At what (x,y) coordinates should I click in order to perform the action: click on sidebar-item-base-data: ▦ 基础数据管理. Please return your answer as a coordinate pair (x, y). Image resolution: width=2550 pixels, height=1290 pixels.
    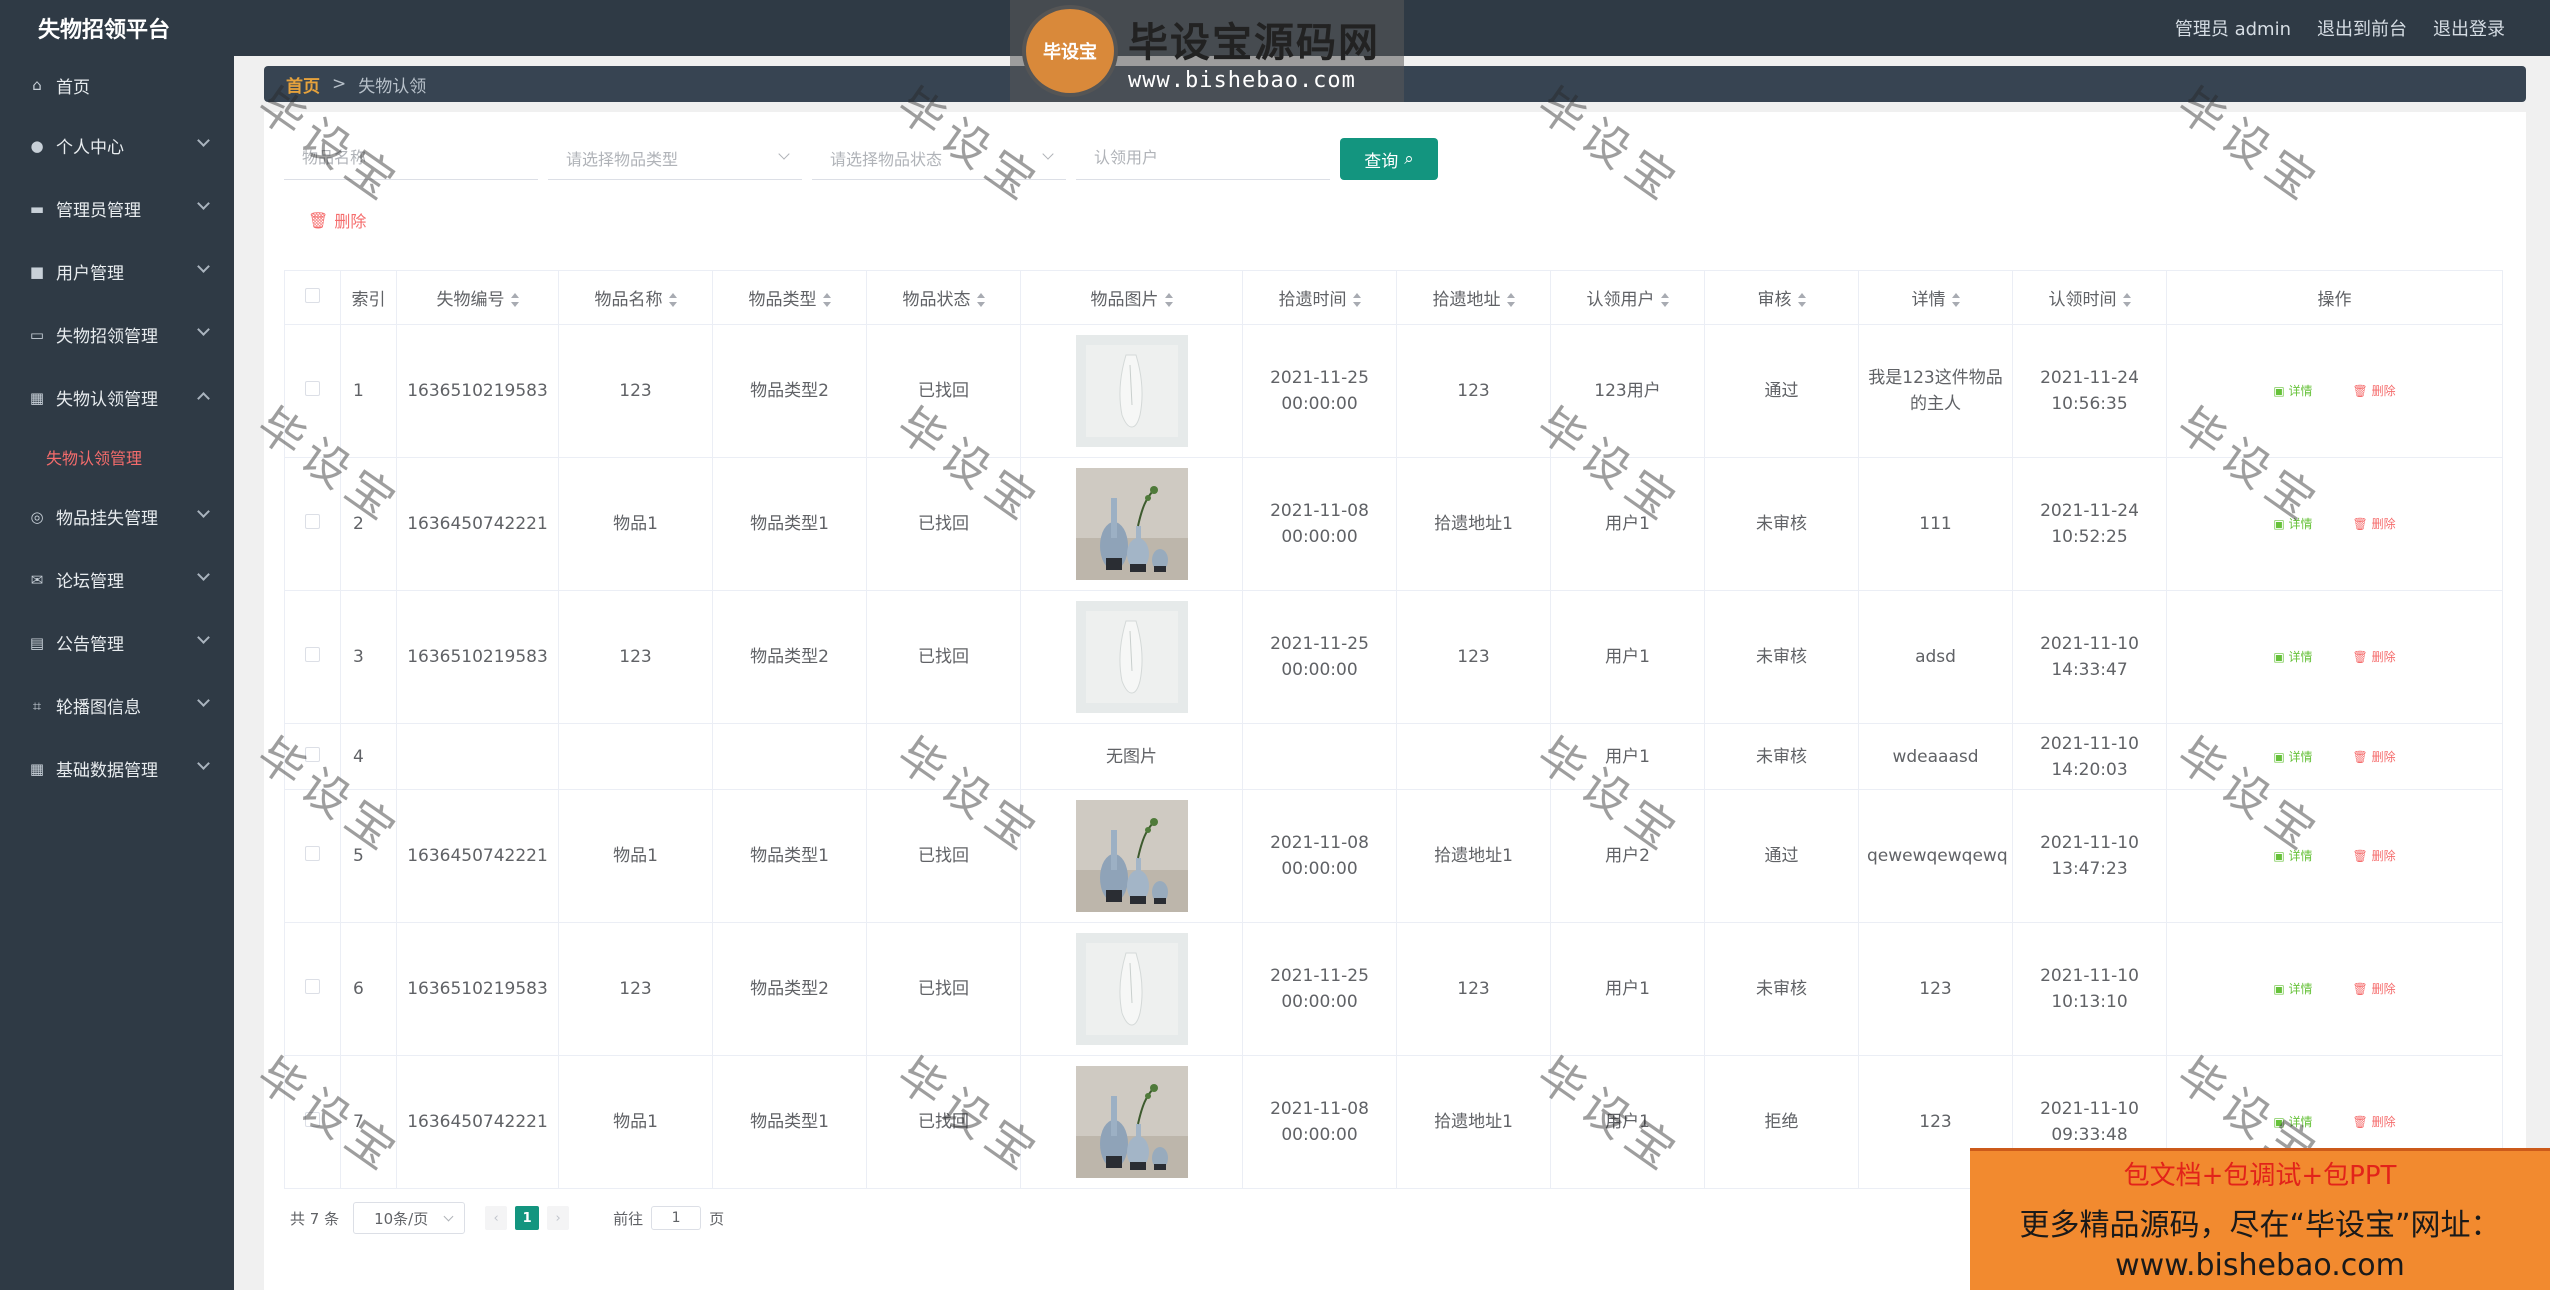
    Looking at the image, I should click on (117, 768).